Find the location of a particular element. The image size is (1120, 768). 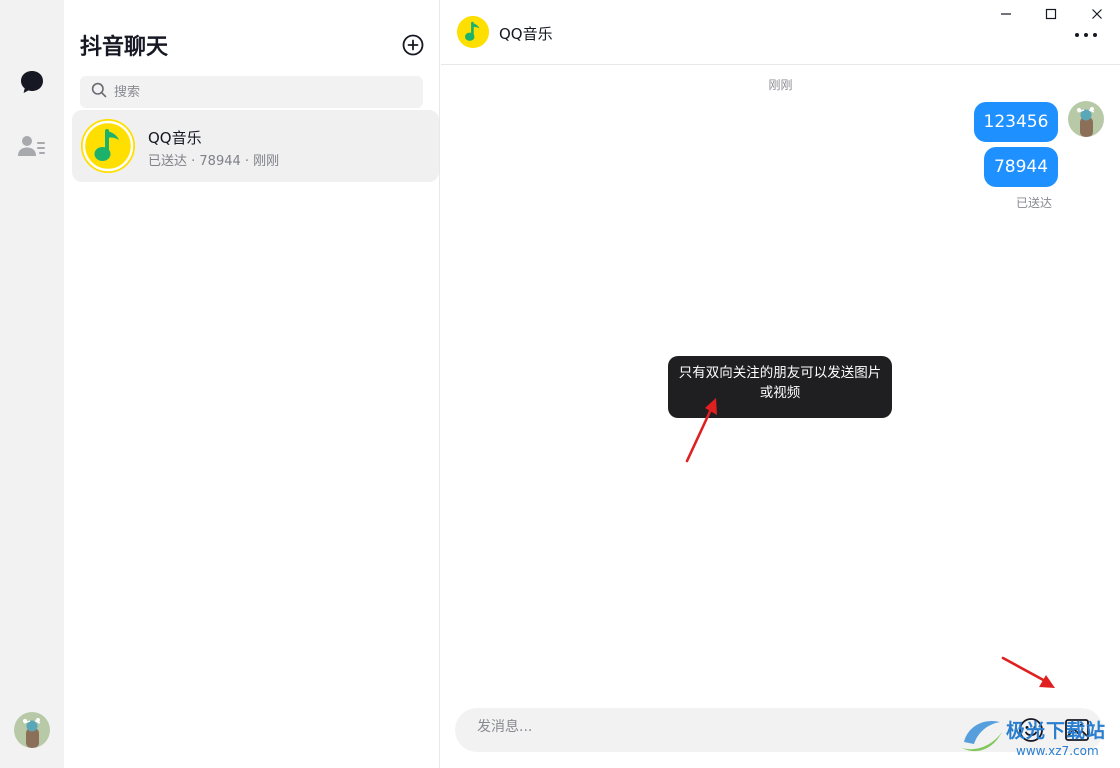

message-bubble: 123456 is located at coordinates (1016, 122).